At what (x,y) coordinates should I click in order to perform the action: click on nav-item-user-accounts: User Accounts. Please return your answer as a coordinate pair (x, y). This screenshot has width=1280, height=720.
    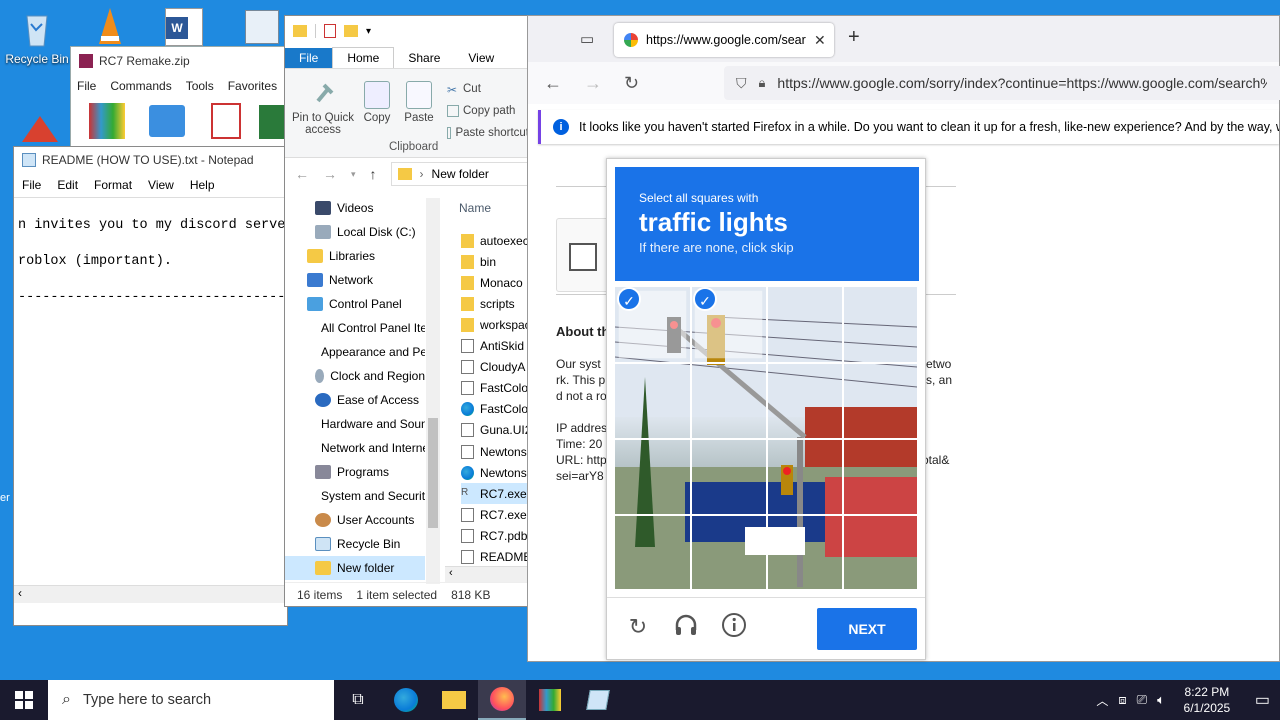
    Looking at the image, I should click on (370, 520).